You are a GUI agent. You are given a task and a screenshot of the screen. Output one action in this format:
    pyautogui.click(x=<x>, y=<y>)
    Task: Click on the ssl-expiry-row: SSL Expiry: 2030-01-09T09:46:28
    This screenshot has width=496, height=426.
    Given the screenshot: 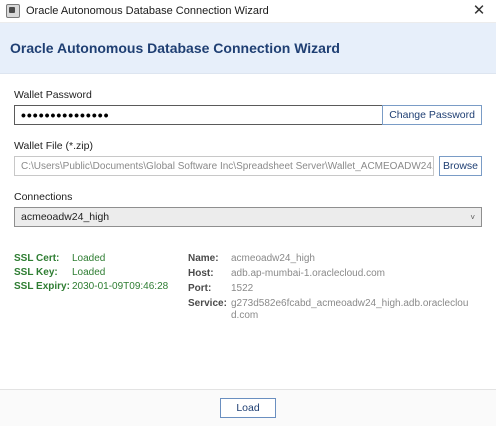 What is the action you would take?
    pyautogui.click(x=101, y=286)
    